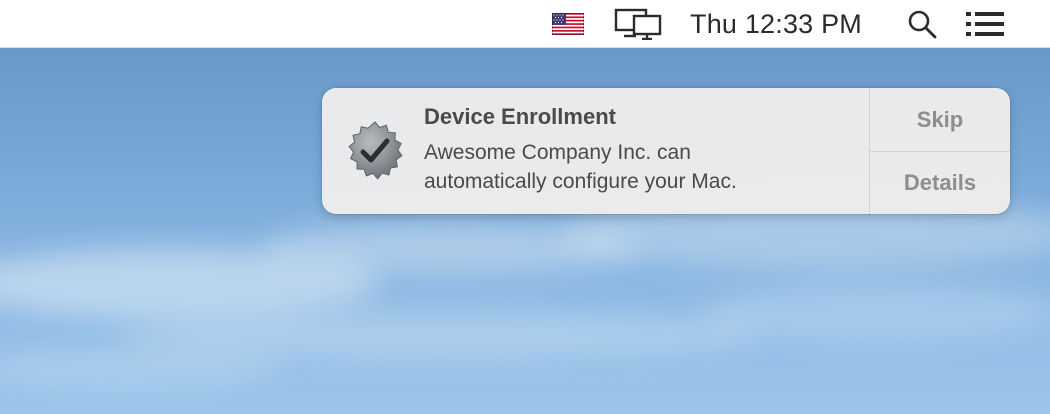  I want to click on notification-title: Device Enrollment, so click(520, 116).